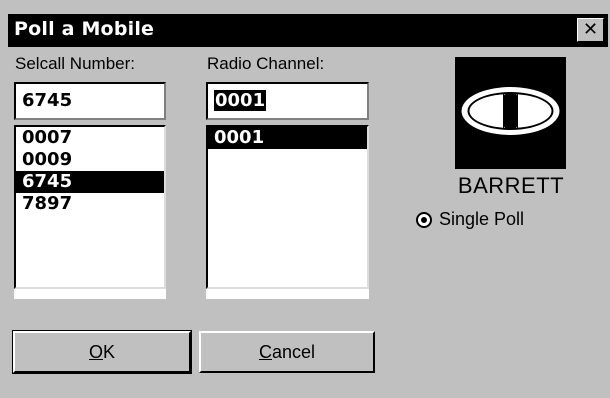  What do you see at coordinates (84, 29) in the screenshot?
I see `window-title: Poll a Mobile` at bounding box center [84, 29].